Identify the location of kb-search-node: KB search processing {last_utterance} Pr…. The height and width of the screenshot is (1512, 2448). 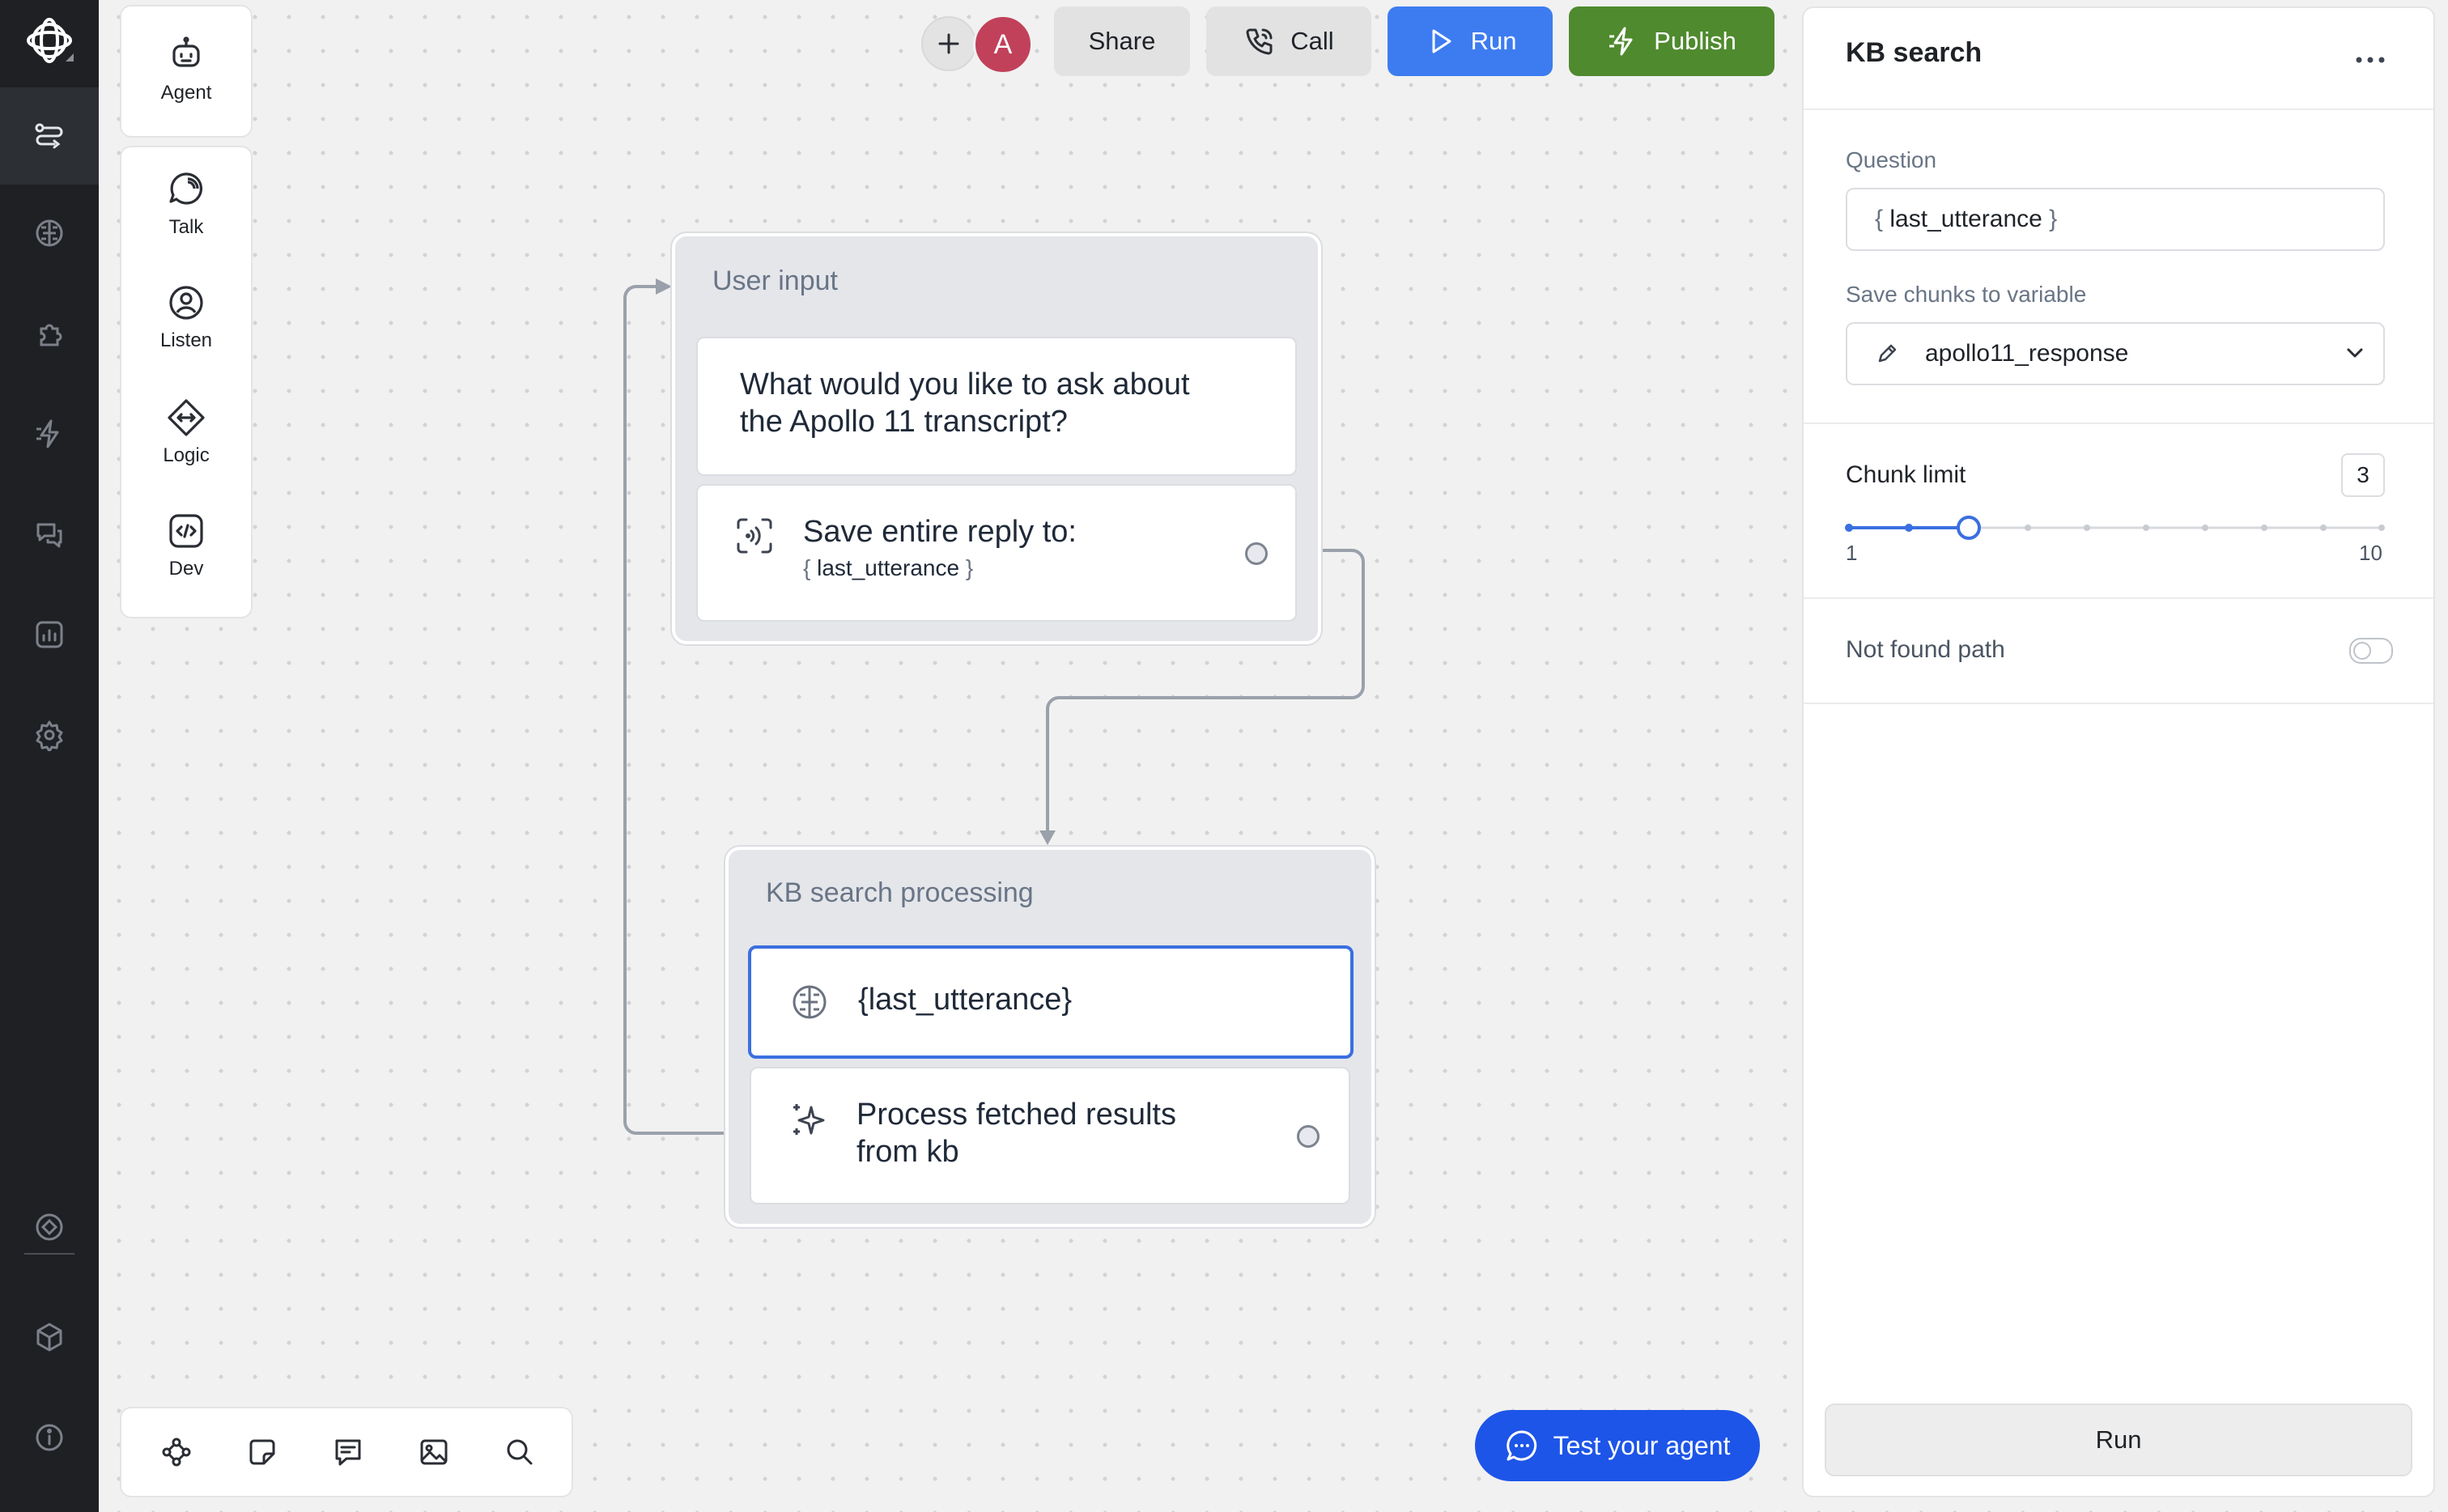
(1050, 1037).